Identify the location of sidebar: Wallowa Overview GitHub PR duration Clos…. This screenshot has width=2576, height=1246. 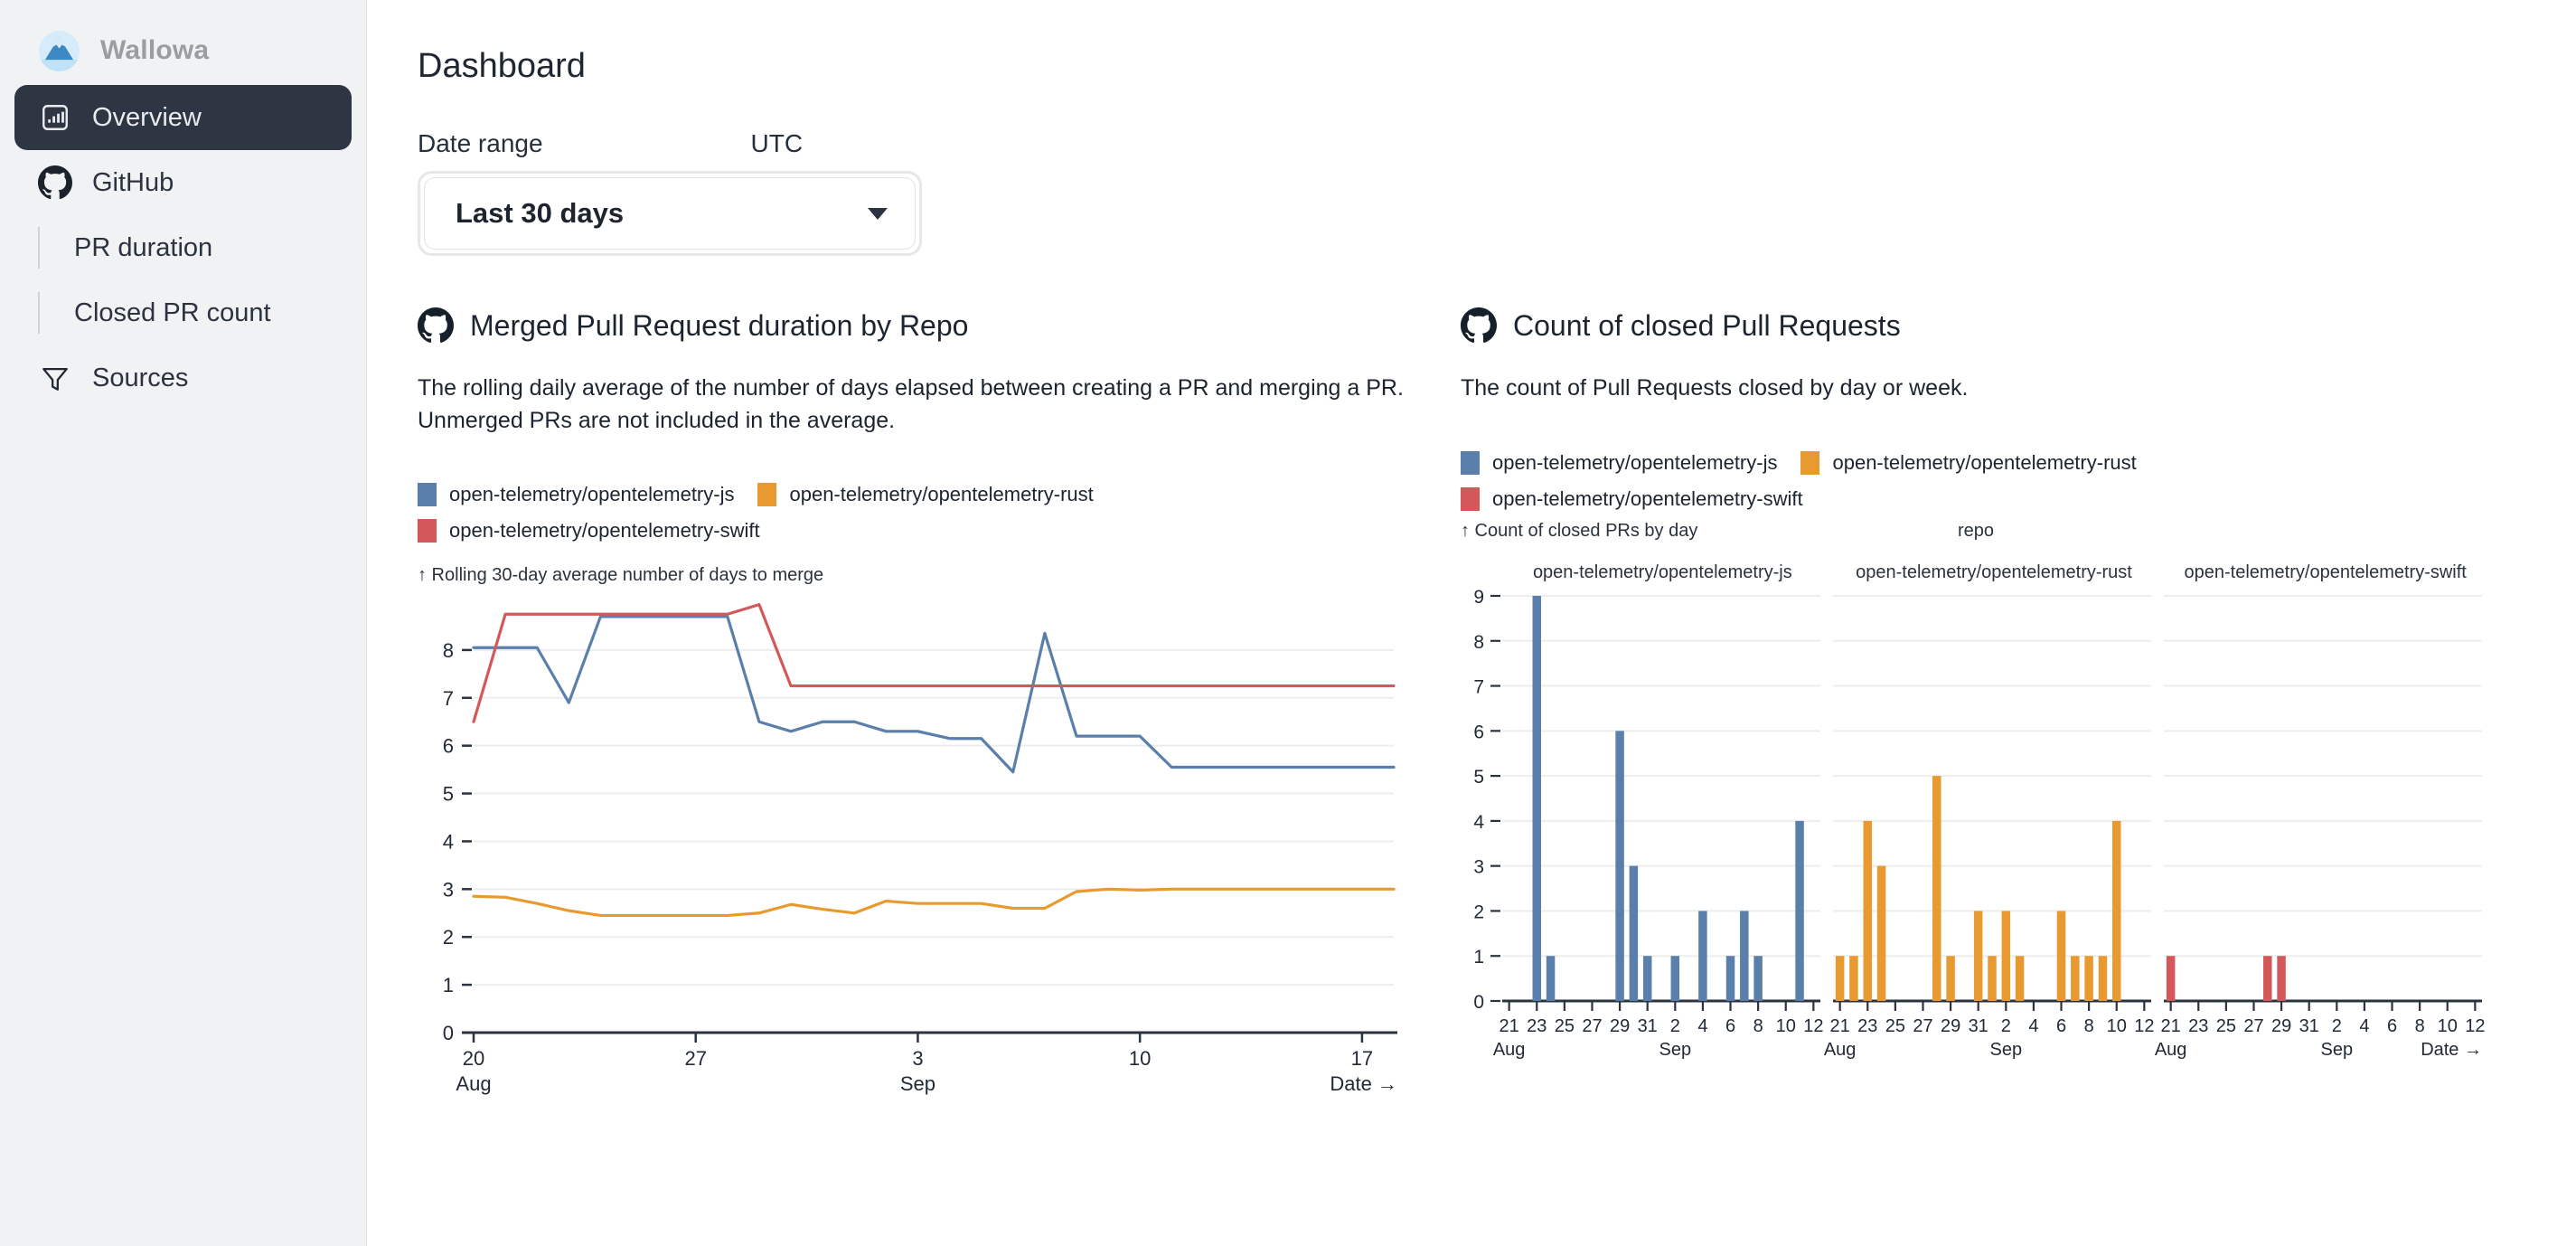
(183, 623).